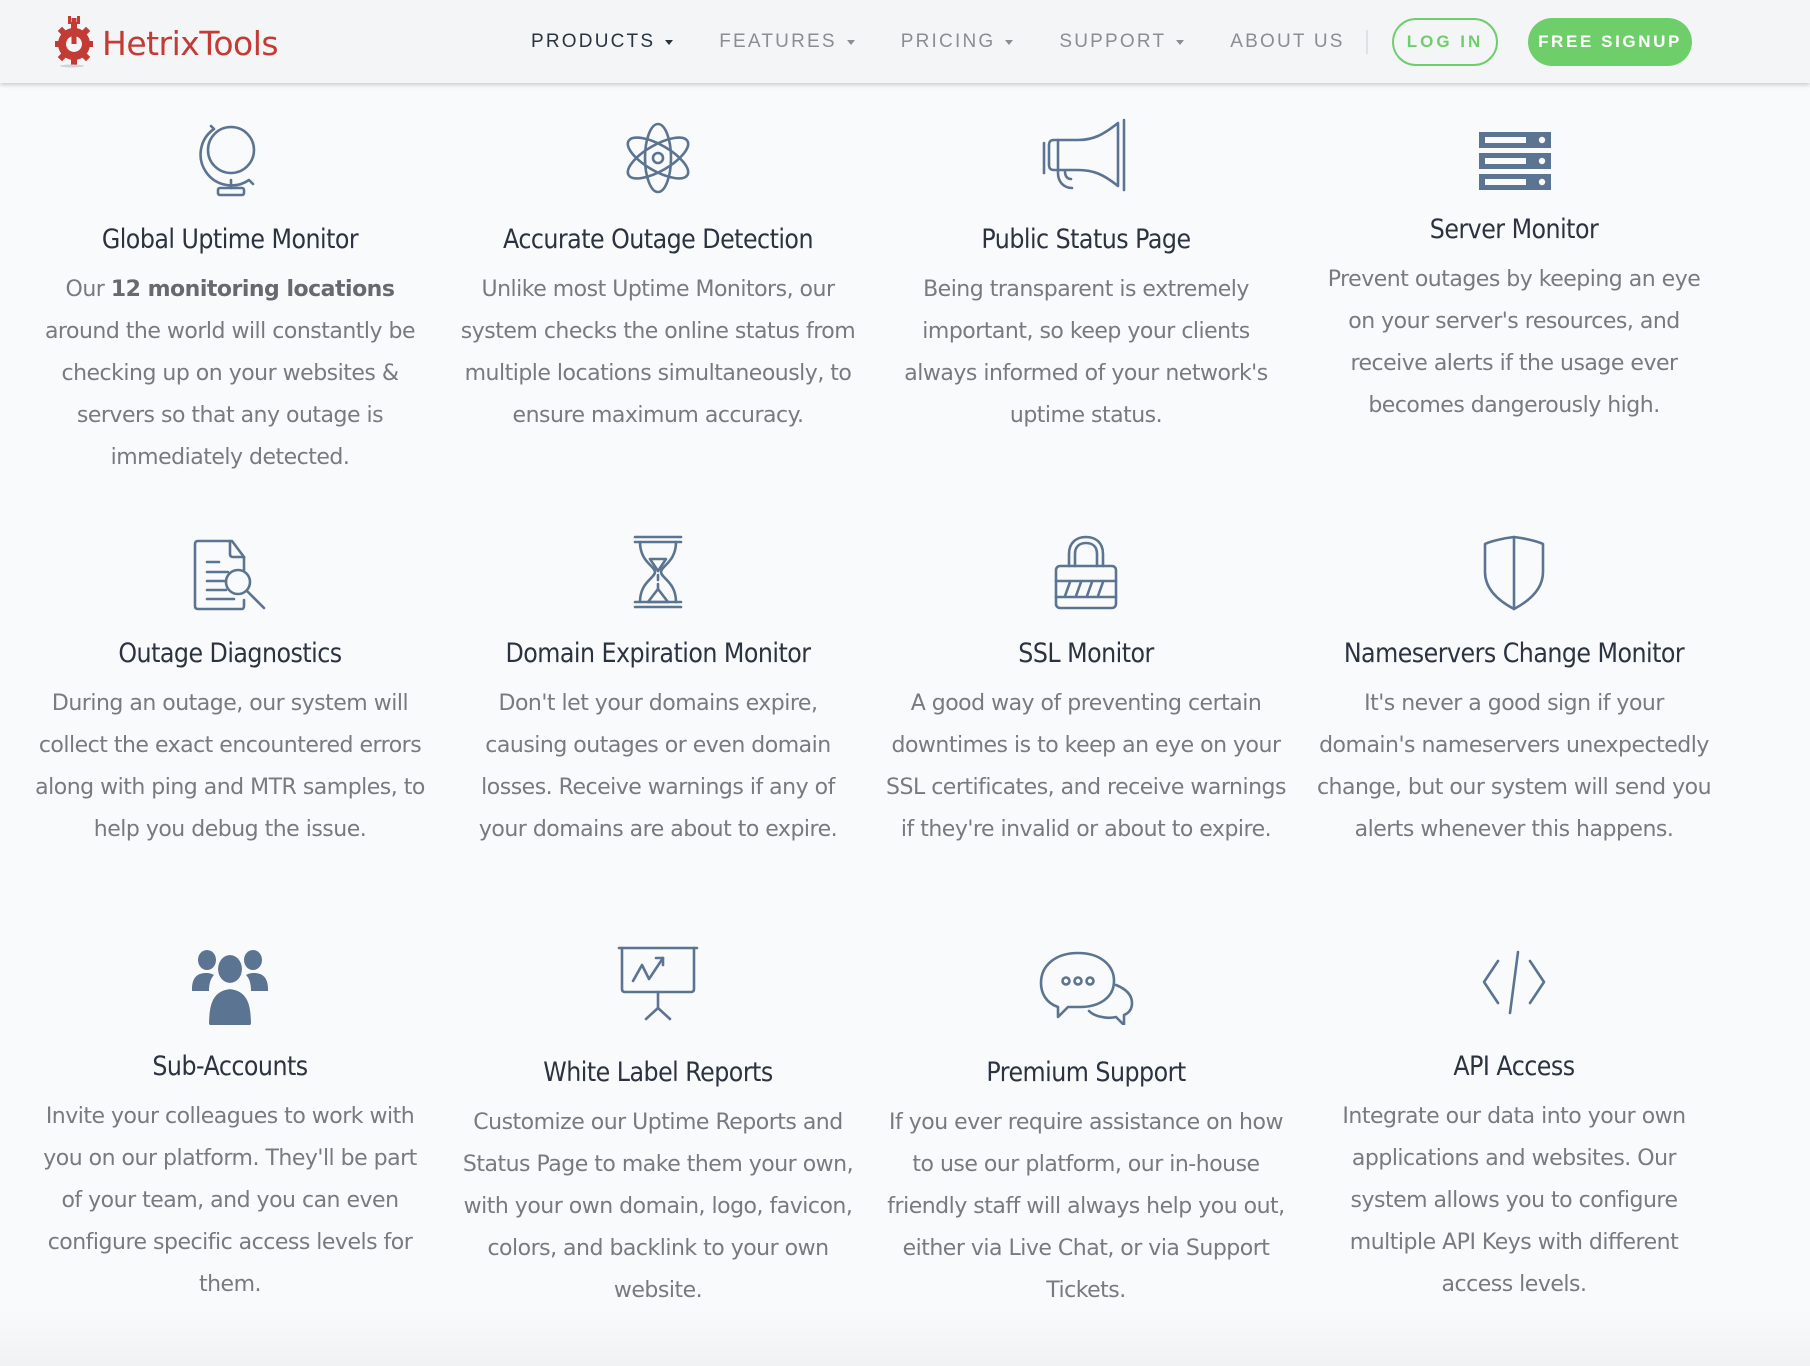 This screenshot has width=1810, height=1366. Describe the element at coordinates (1514, 653) in the screenshot. I see `feature-title: Nameservers Change Monitor` at that location.